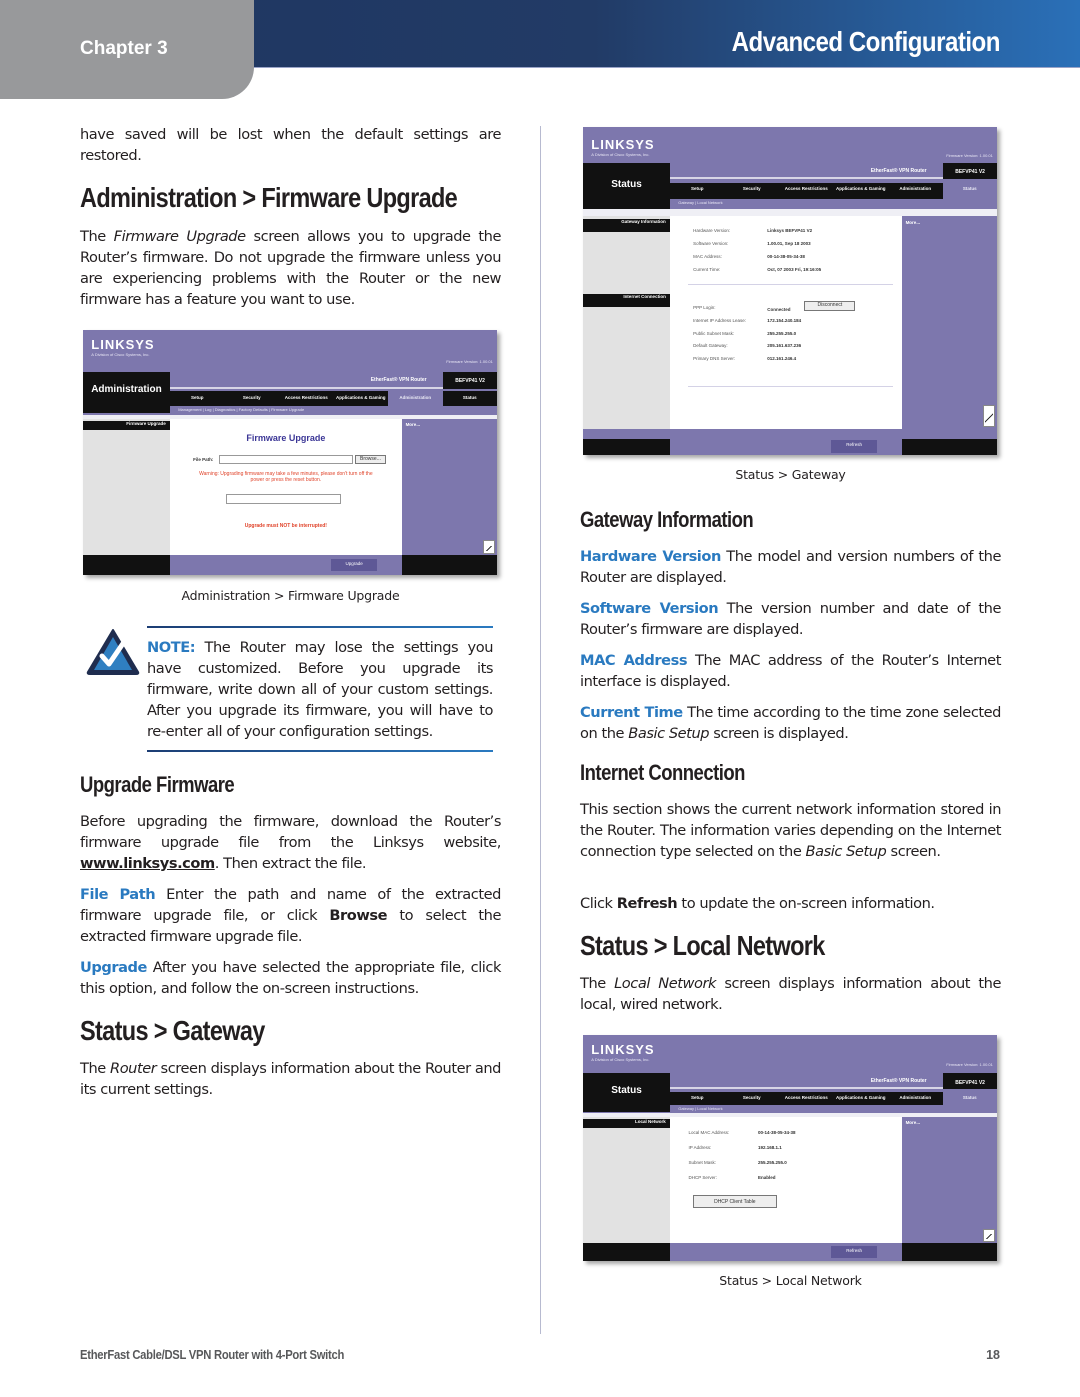 This screenshot has width=1080, height=1397. Describe the element at coordinates (665, 67) in the screenshot. I see `header-rule` at that location.